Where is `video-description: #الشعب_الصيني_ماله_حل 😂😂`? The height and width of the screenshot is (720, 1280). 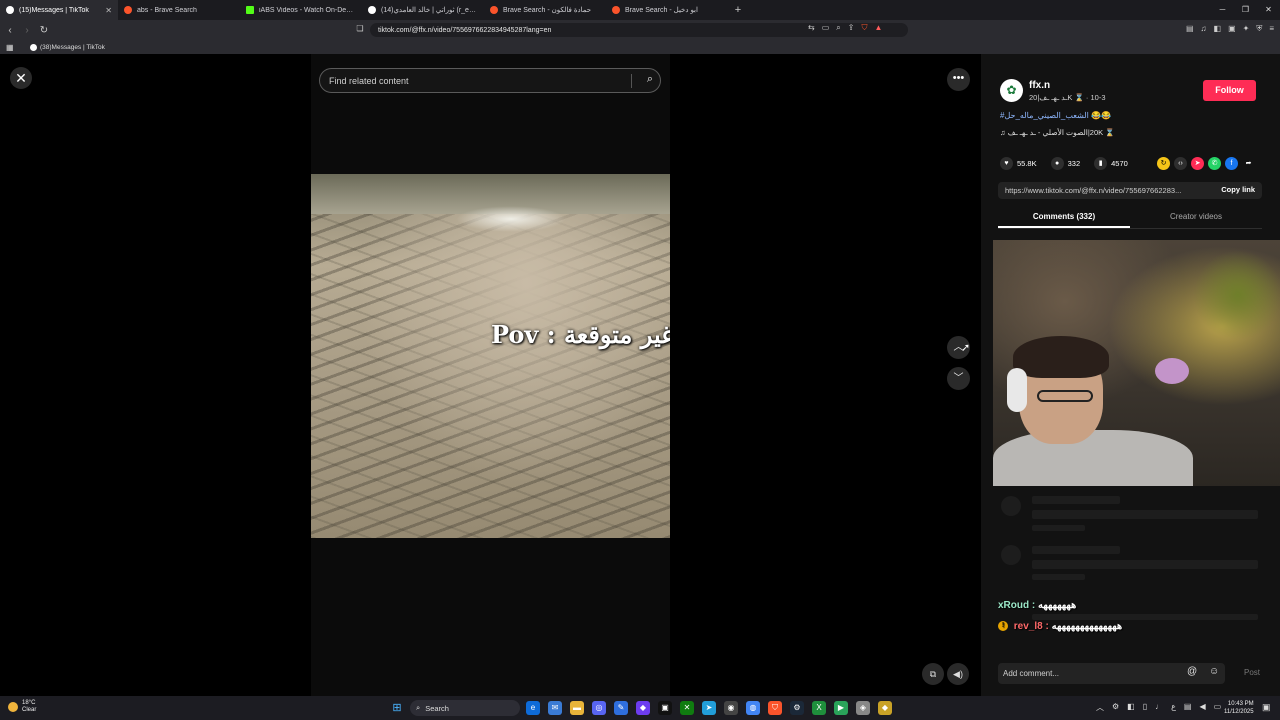 video-description: #الشعب_الصيني_ماله_حل 😂😂 is located at coordinates (1055, 115).